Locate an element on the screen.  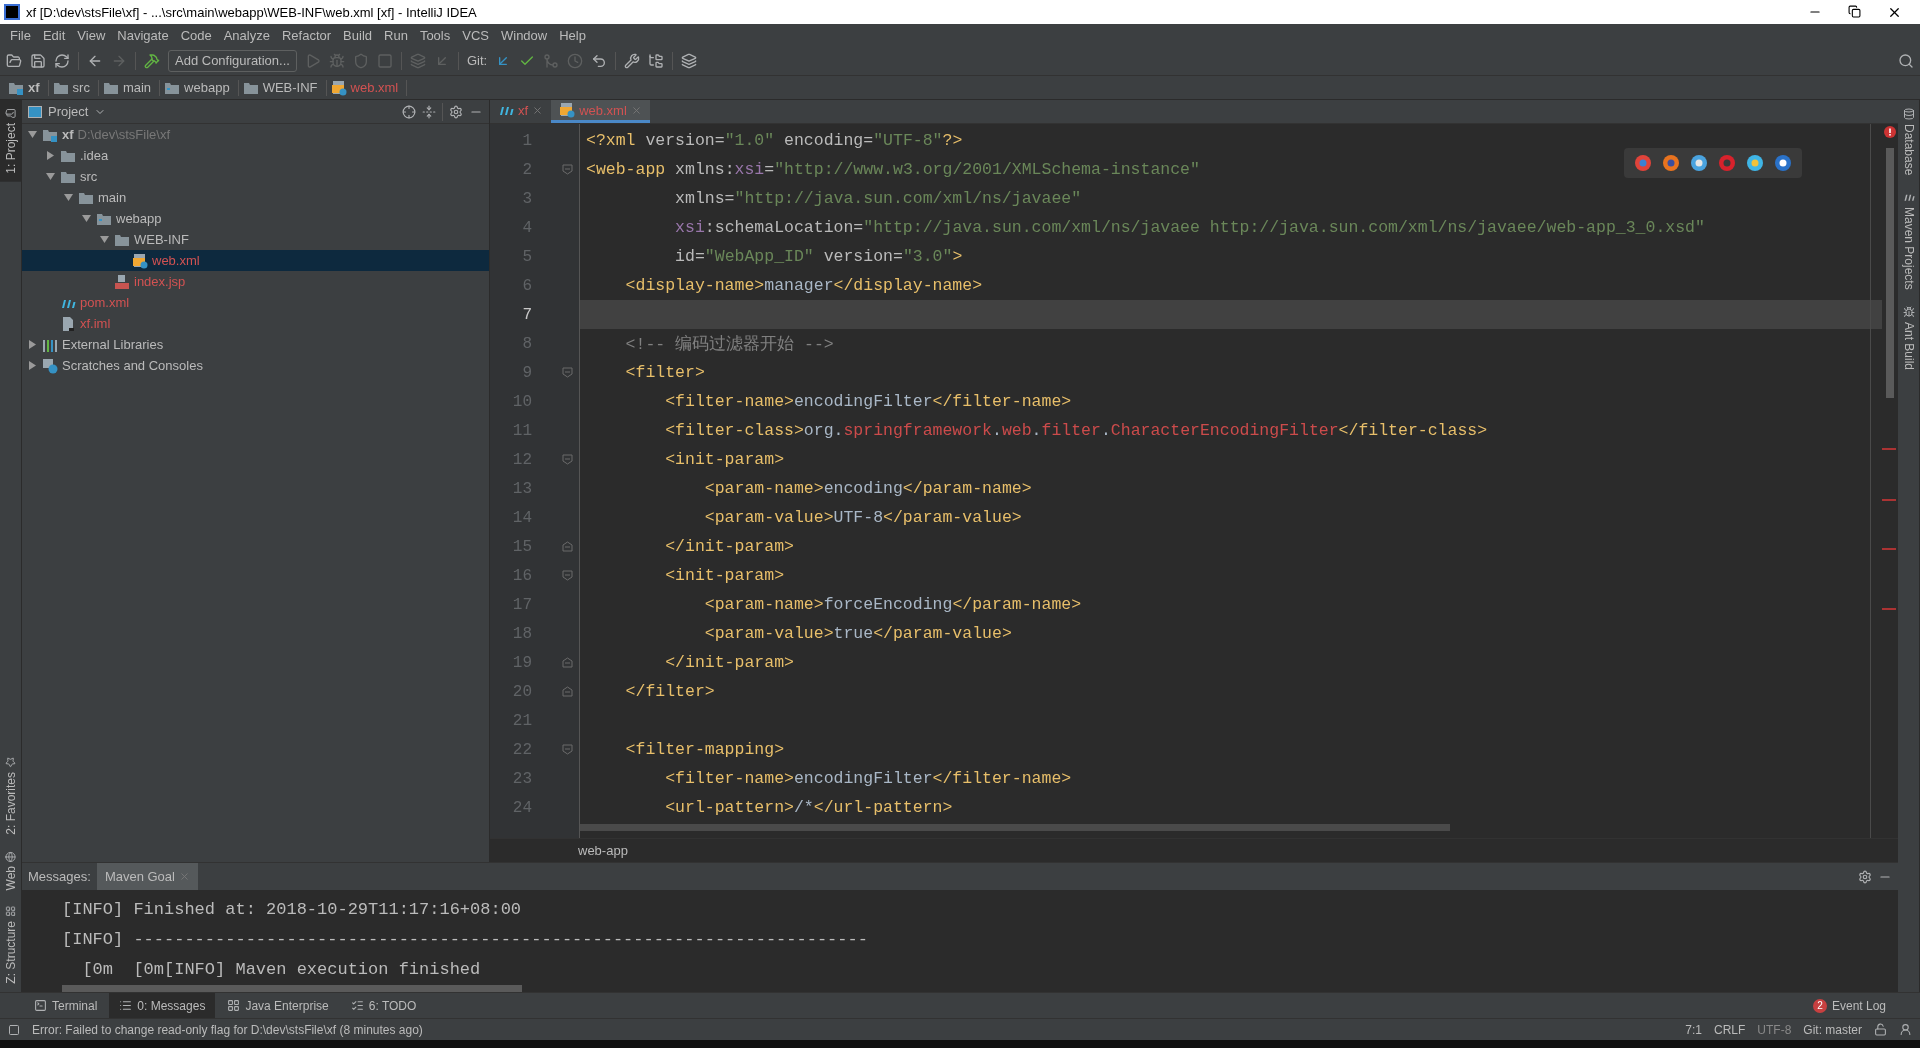
tree-label: main is located at coordinates (112, 197).